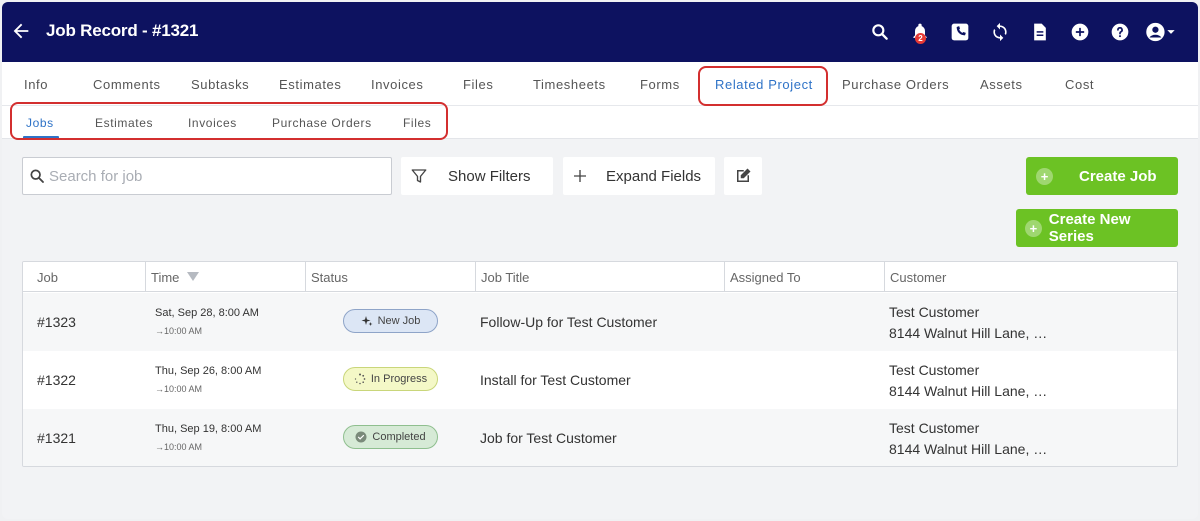  I want to click on column-header-job-title: Job Title, so click(600, 277).